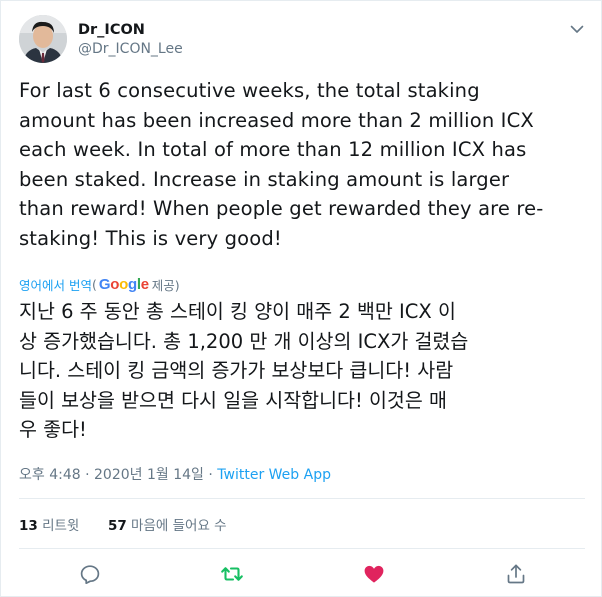 This screenshot has width=602, height=597. What do you see at coordinates (111, 30) in the screenshot?
I see `author-name: Dr_ICON` at bounding box center [111, 30].